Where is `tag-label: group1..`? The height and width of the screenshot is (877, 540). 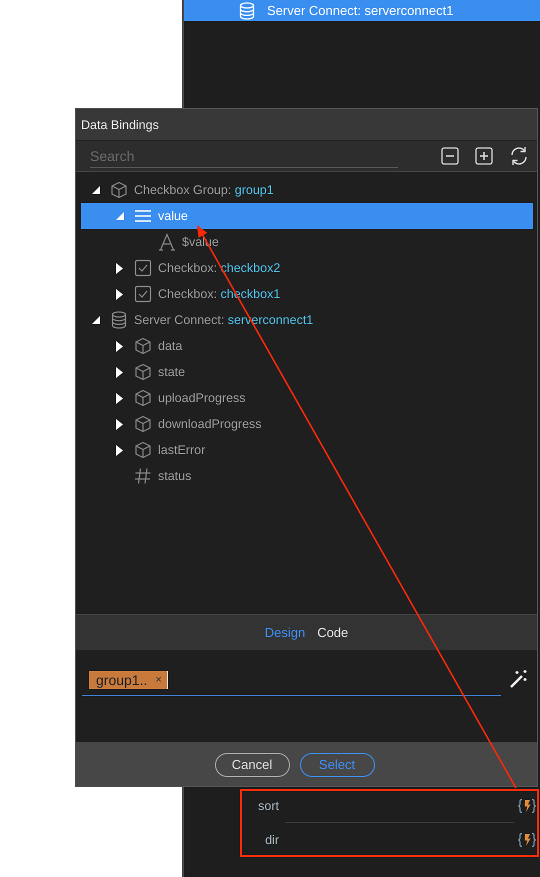 tag-label: group1.. is located at coordinates (122, 680).